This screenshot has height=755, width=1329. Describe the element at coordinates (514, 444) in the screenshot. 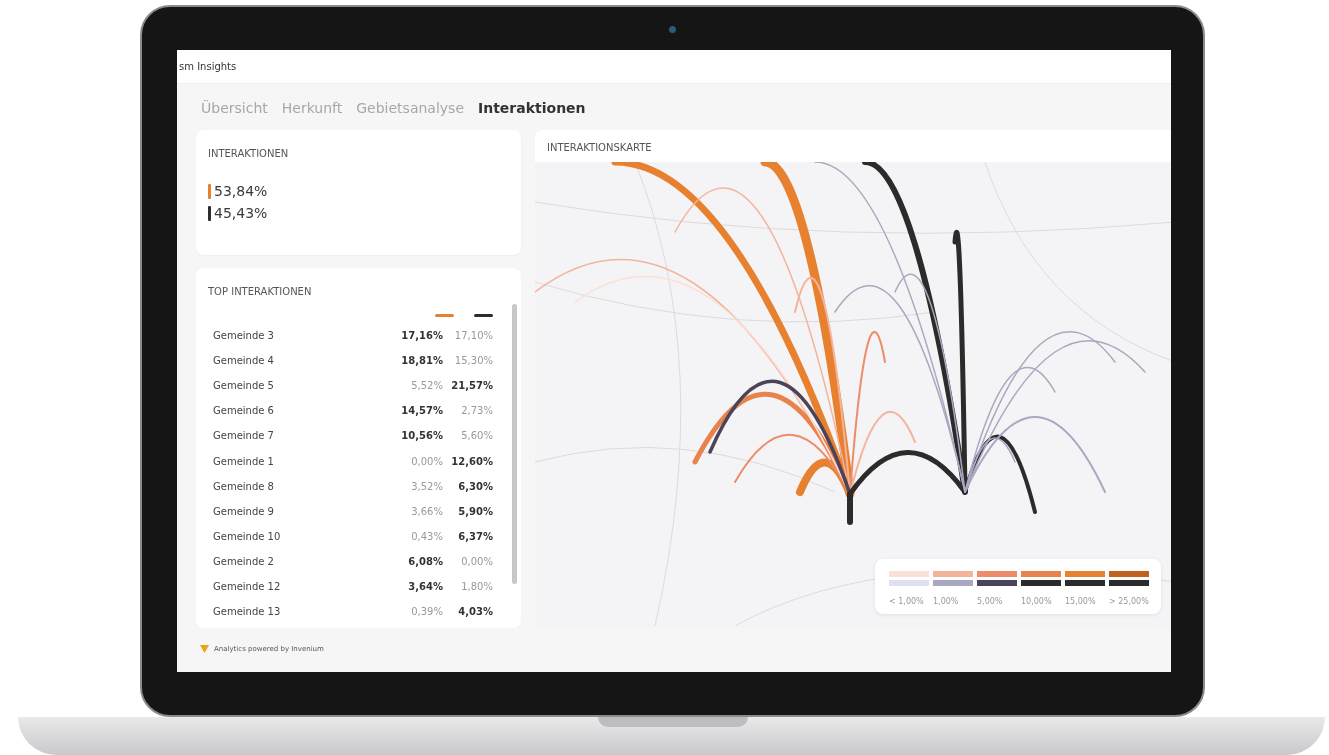

I see `scrollbar` at that location.